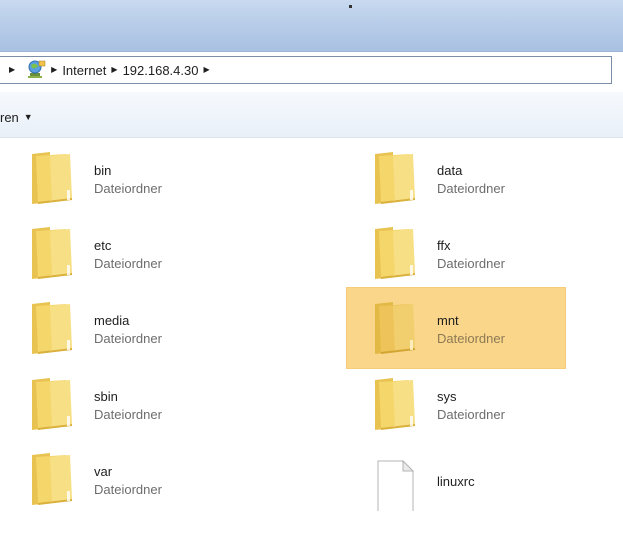  Describe the element at coordinates (306, 70) in the screenshot. I see `address-bar: ▶ ▶ Internet ▶ 192.168.4.30 ▶` at that location.